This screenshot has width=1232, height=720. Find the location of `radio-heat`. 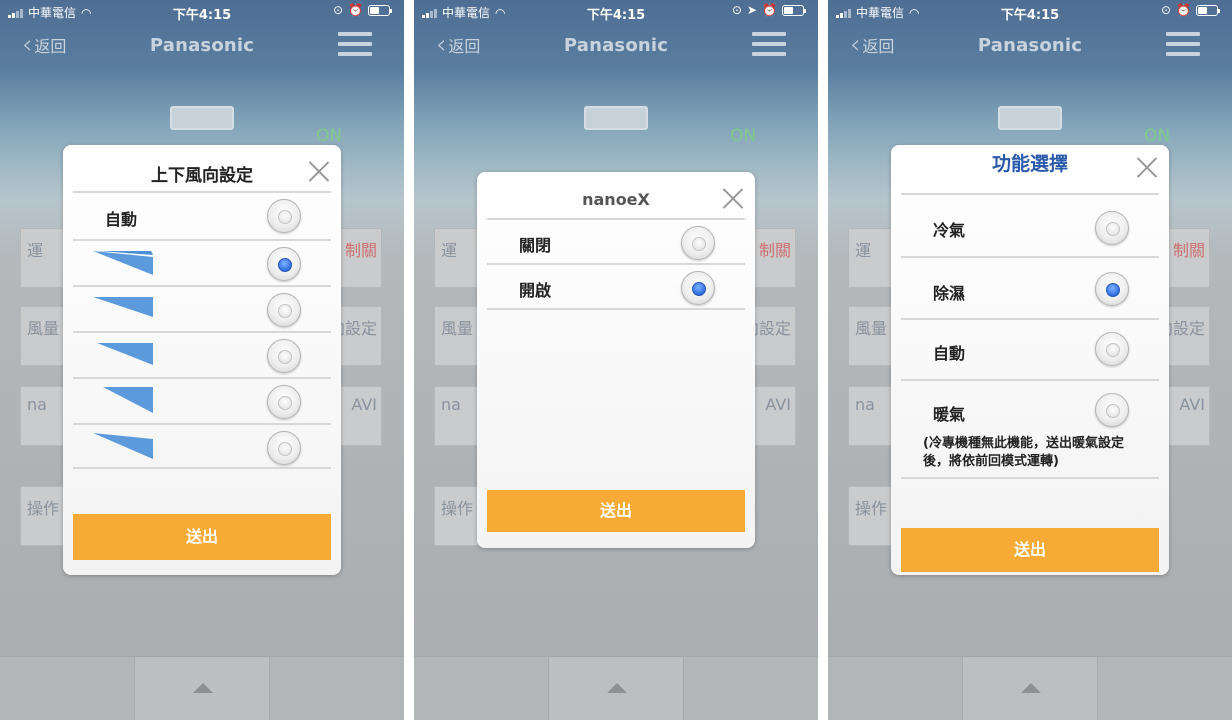

radio-heat is located at coordinates (1112, 410).